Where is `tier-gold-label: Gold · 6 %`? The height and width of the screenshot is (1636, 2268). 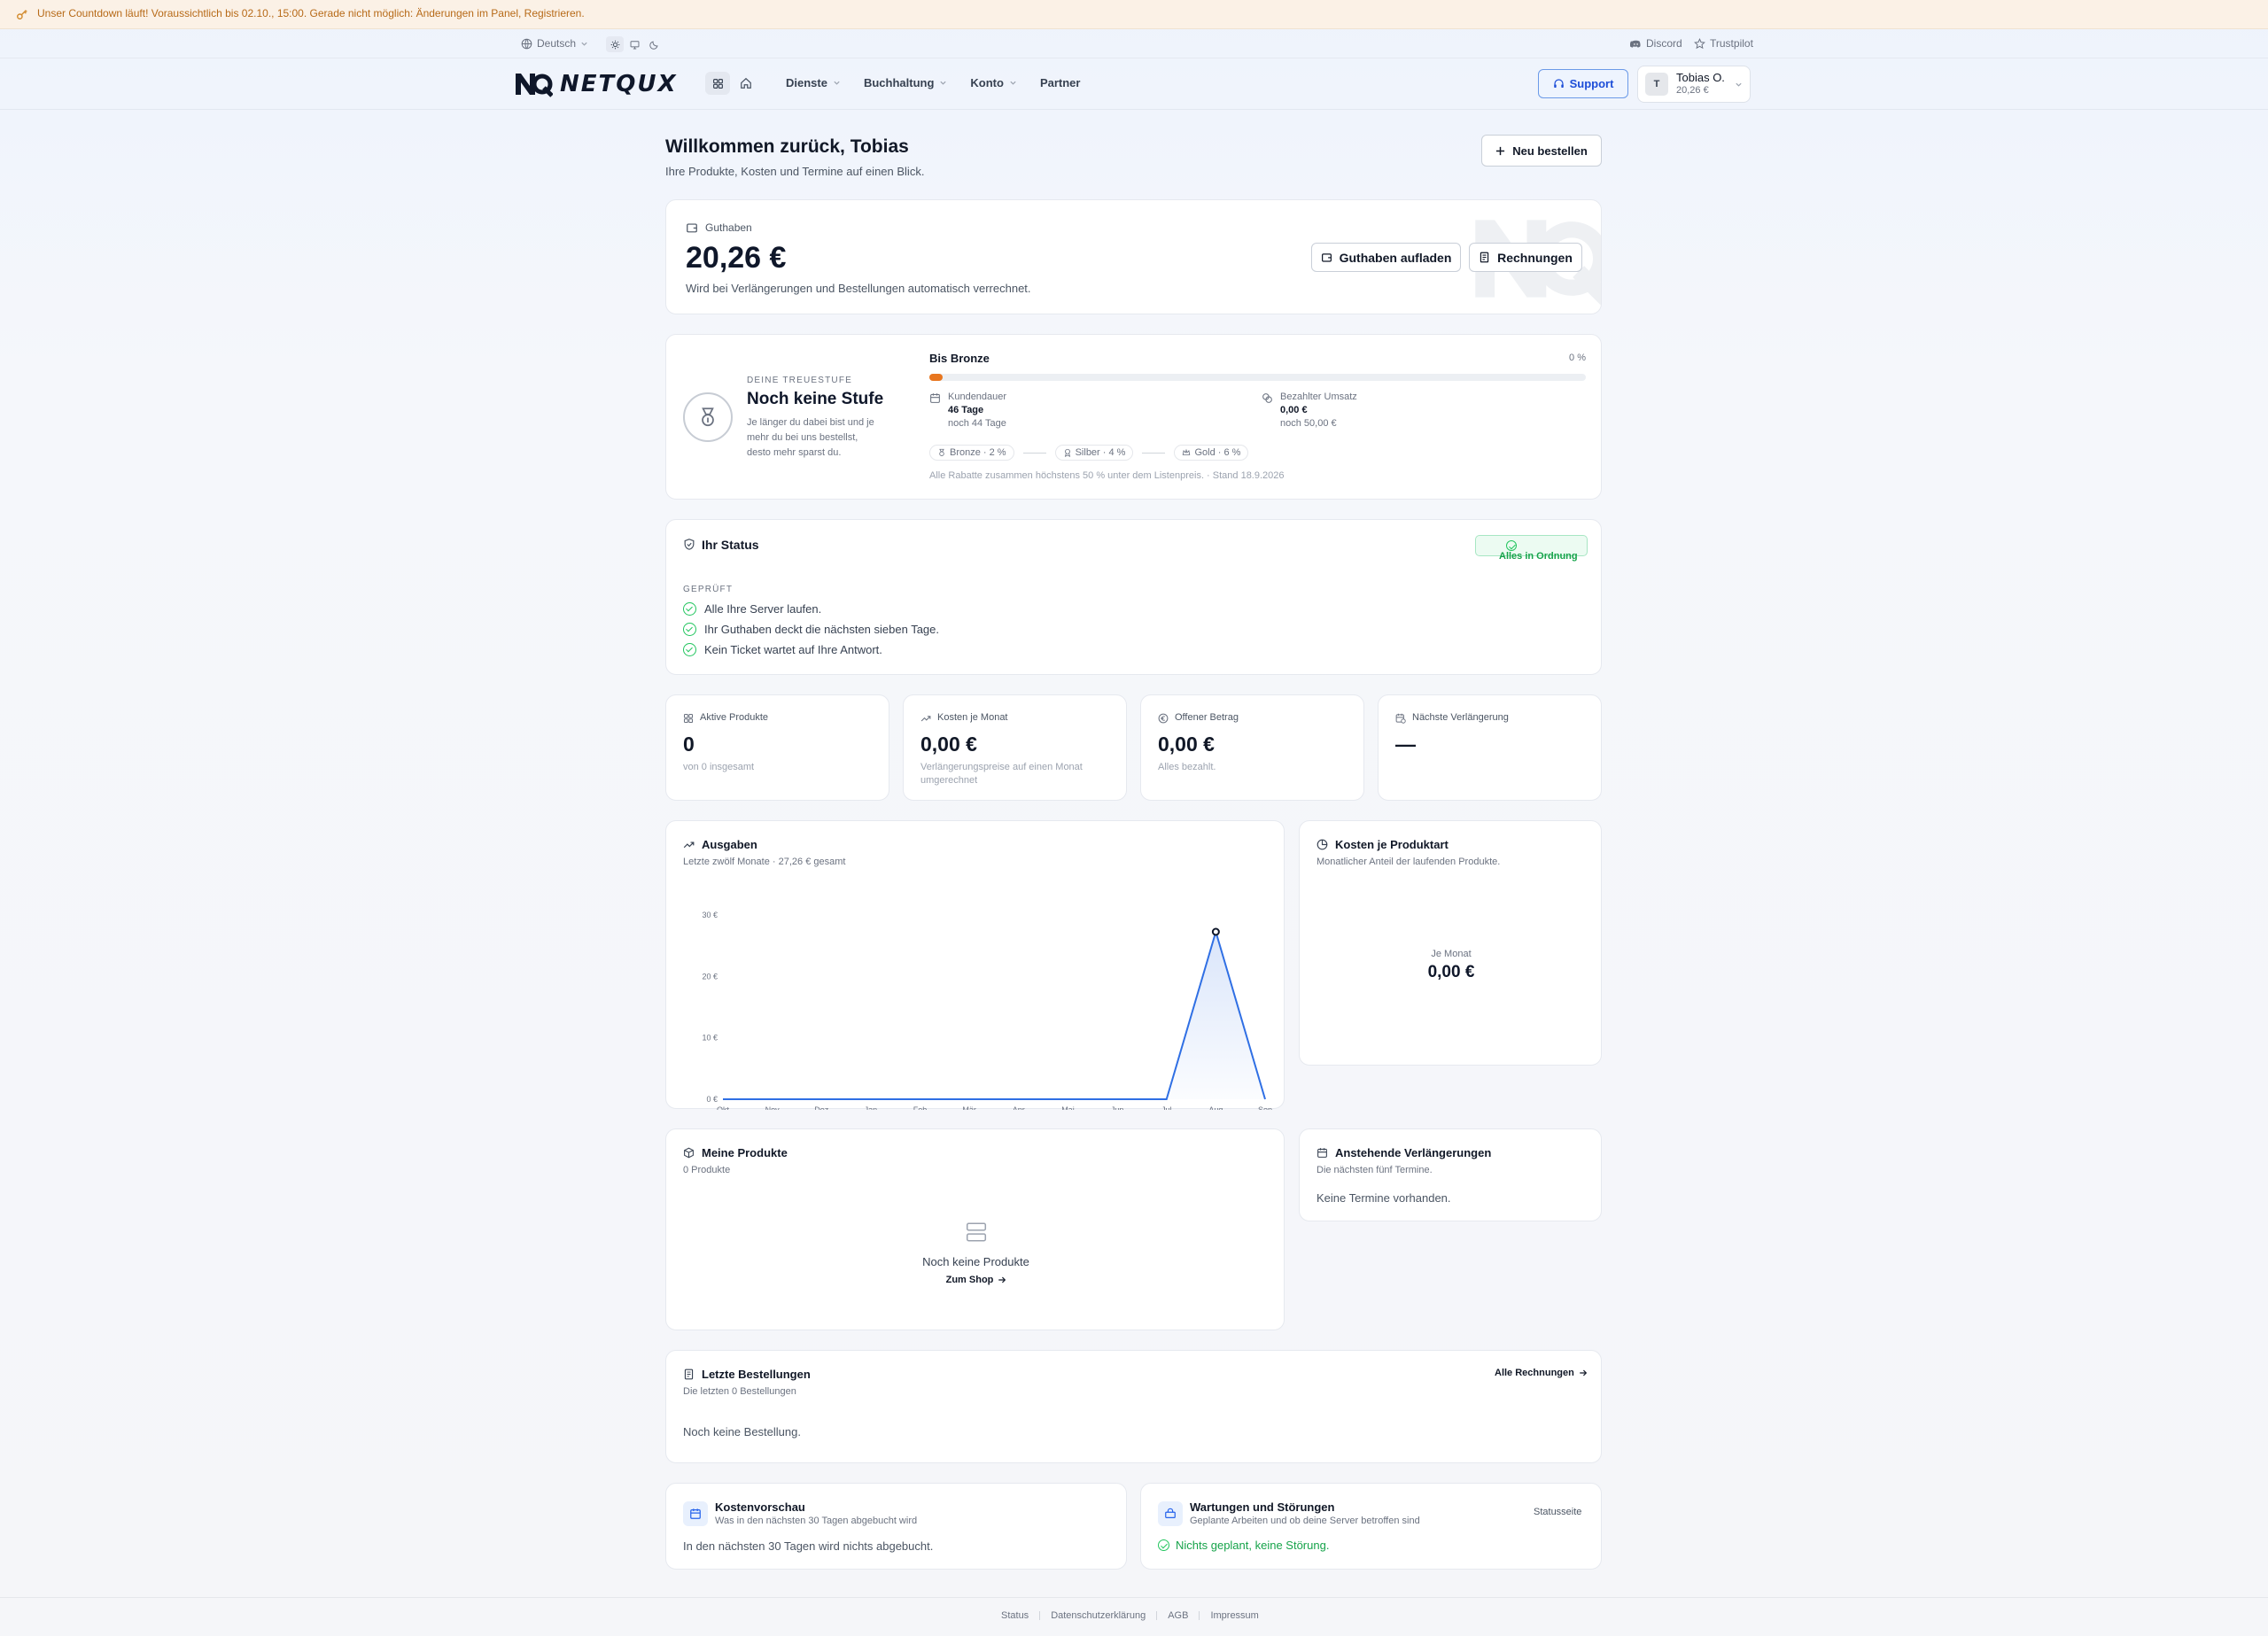 tier-gold-label: Gold · 6 % is located at coordinates (1217, 452).